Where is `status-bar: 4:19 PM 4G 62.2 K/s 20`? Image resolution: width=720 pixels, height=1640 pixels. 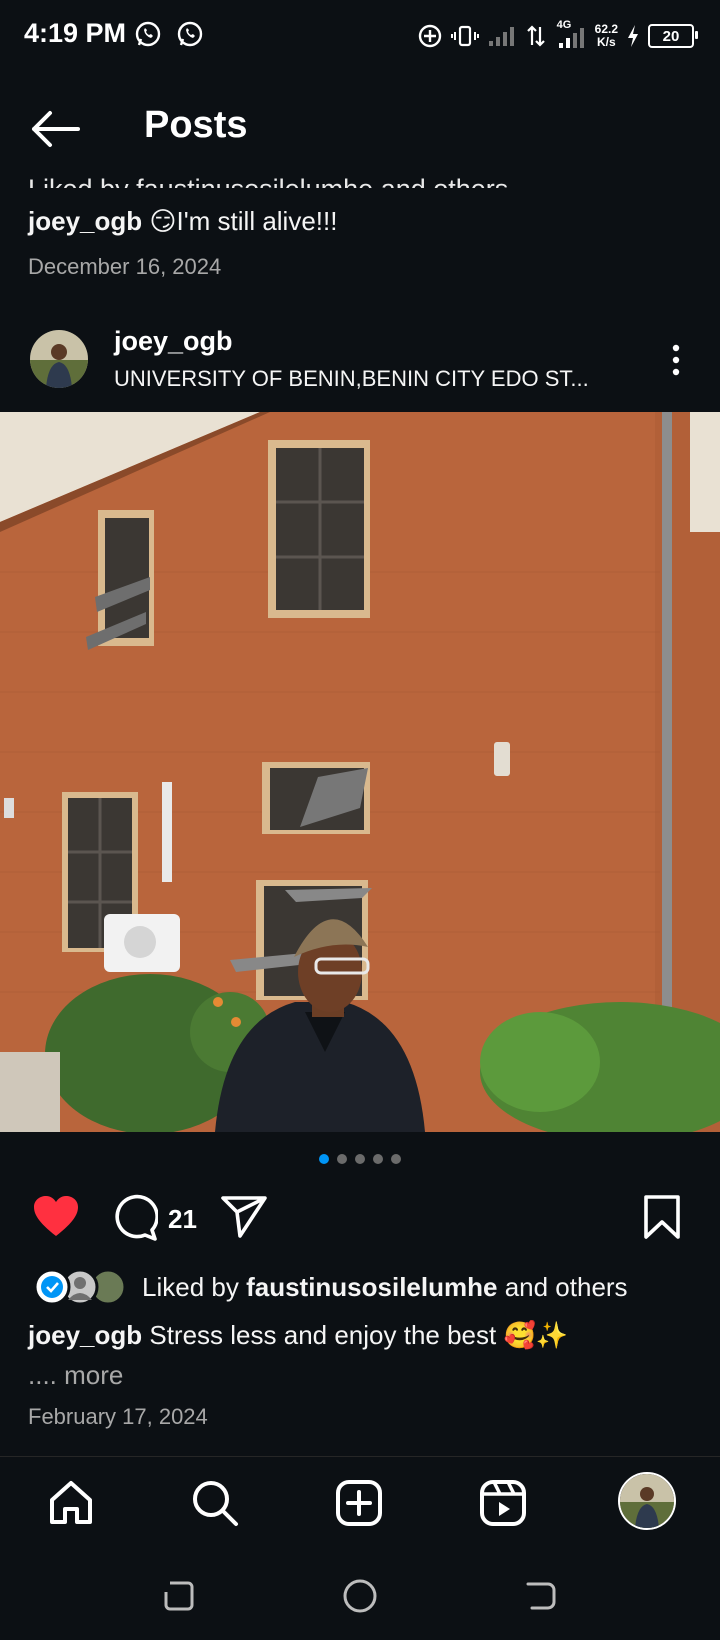 status-bar: 4:19 PM 4G 62.2 K/s 20 is located at coordinates (360, 38).